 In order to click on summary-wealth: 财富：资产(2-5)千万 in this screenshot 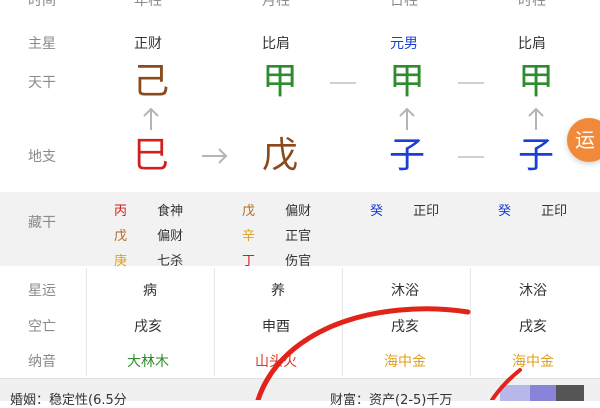, I will do `click(391, 400)`.